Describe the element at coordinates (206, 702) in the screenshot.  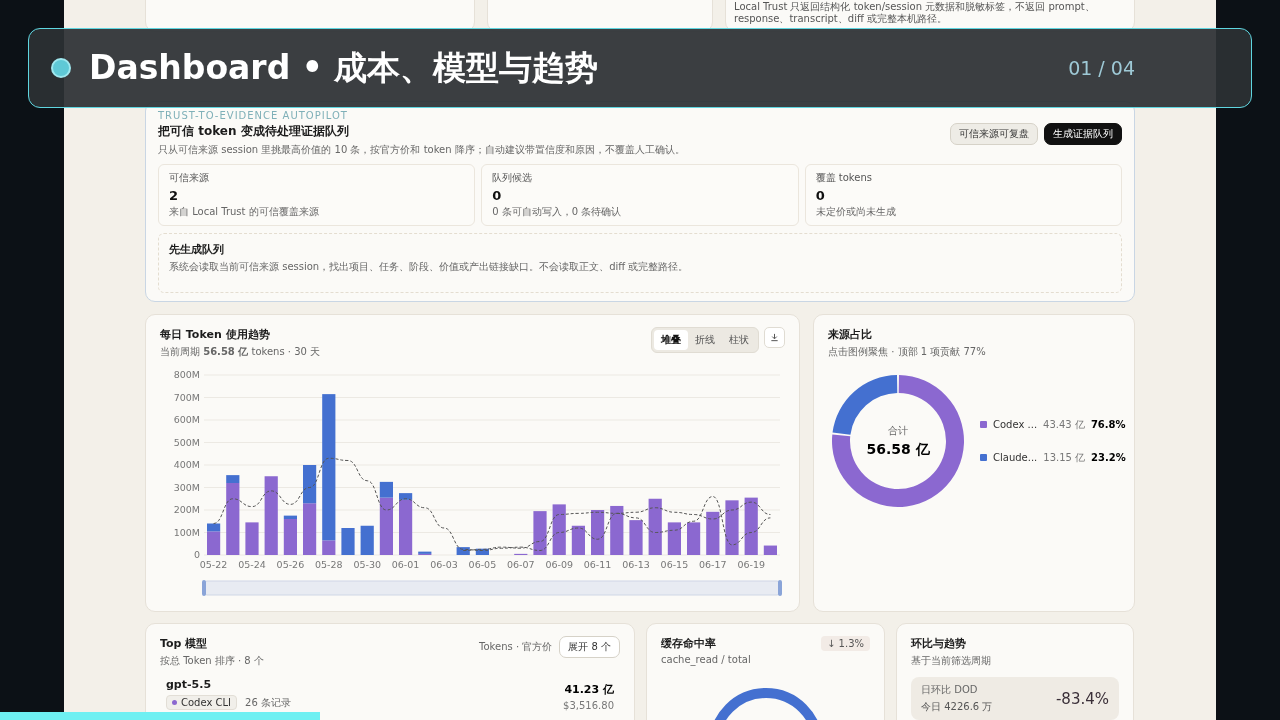
I see `source-label: Codex CLI` at that location.